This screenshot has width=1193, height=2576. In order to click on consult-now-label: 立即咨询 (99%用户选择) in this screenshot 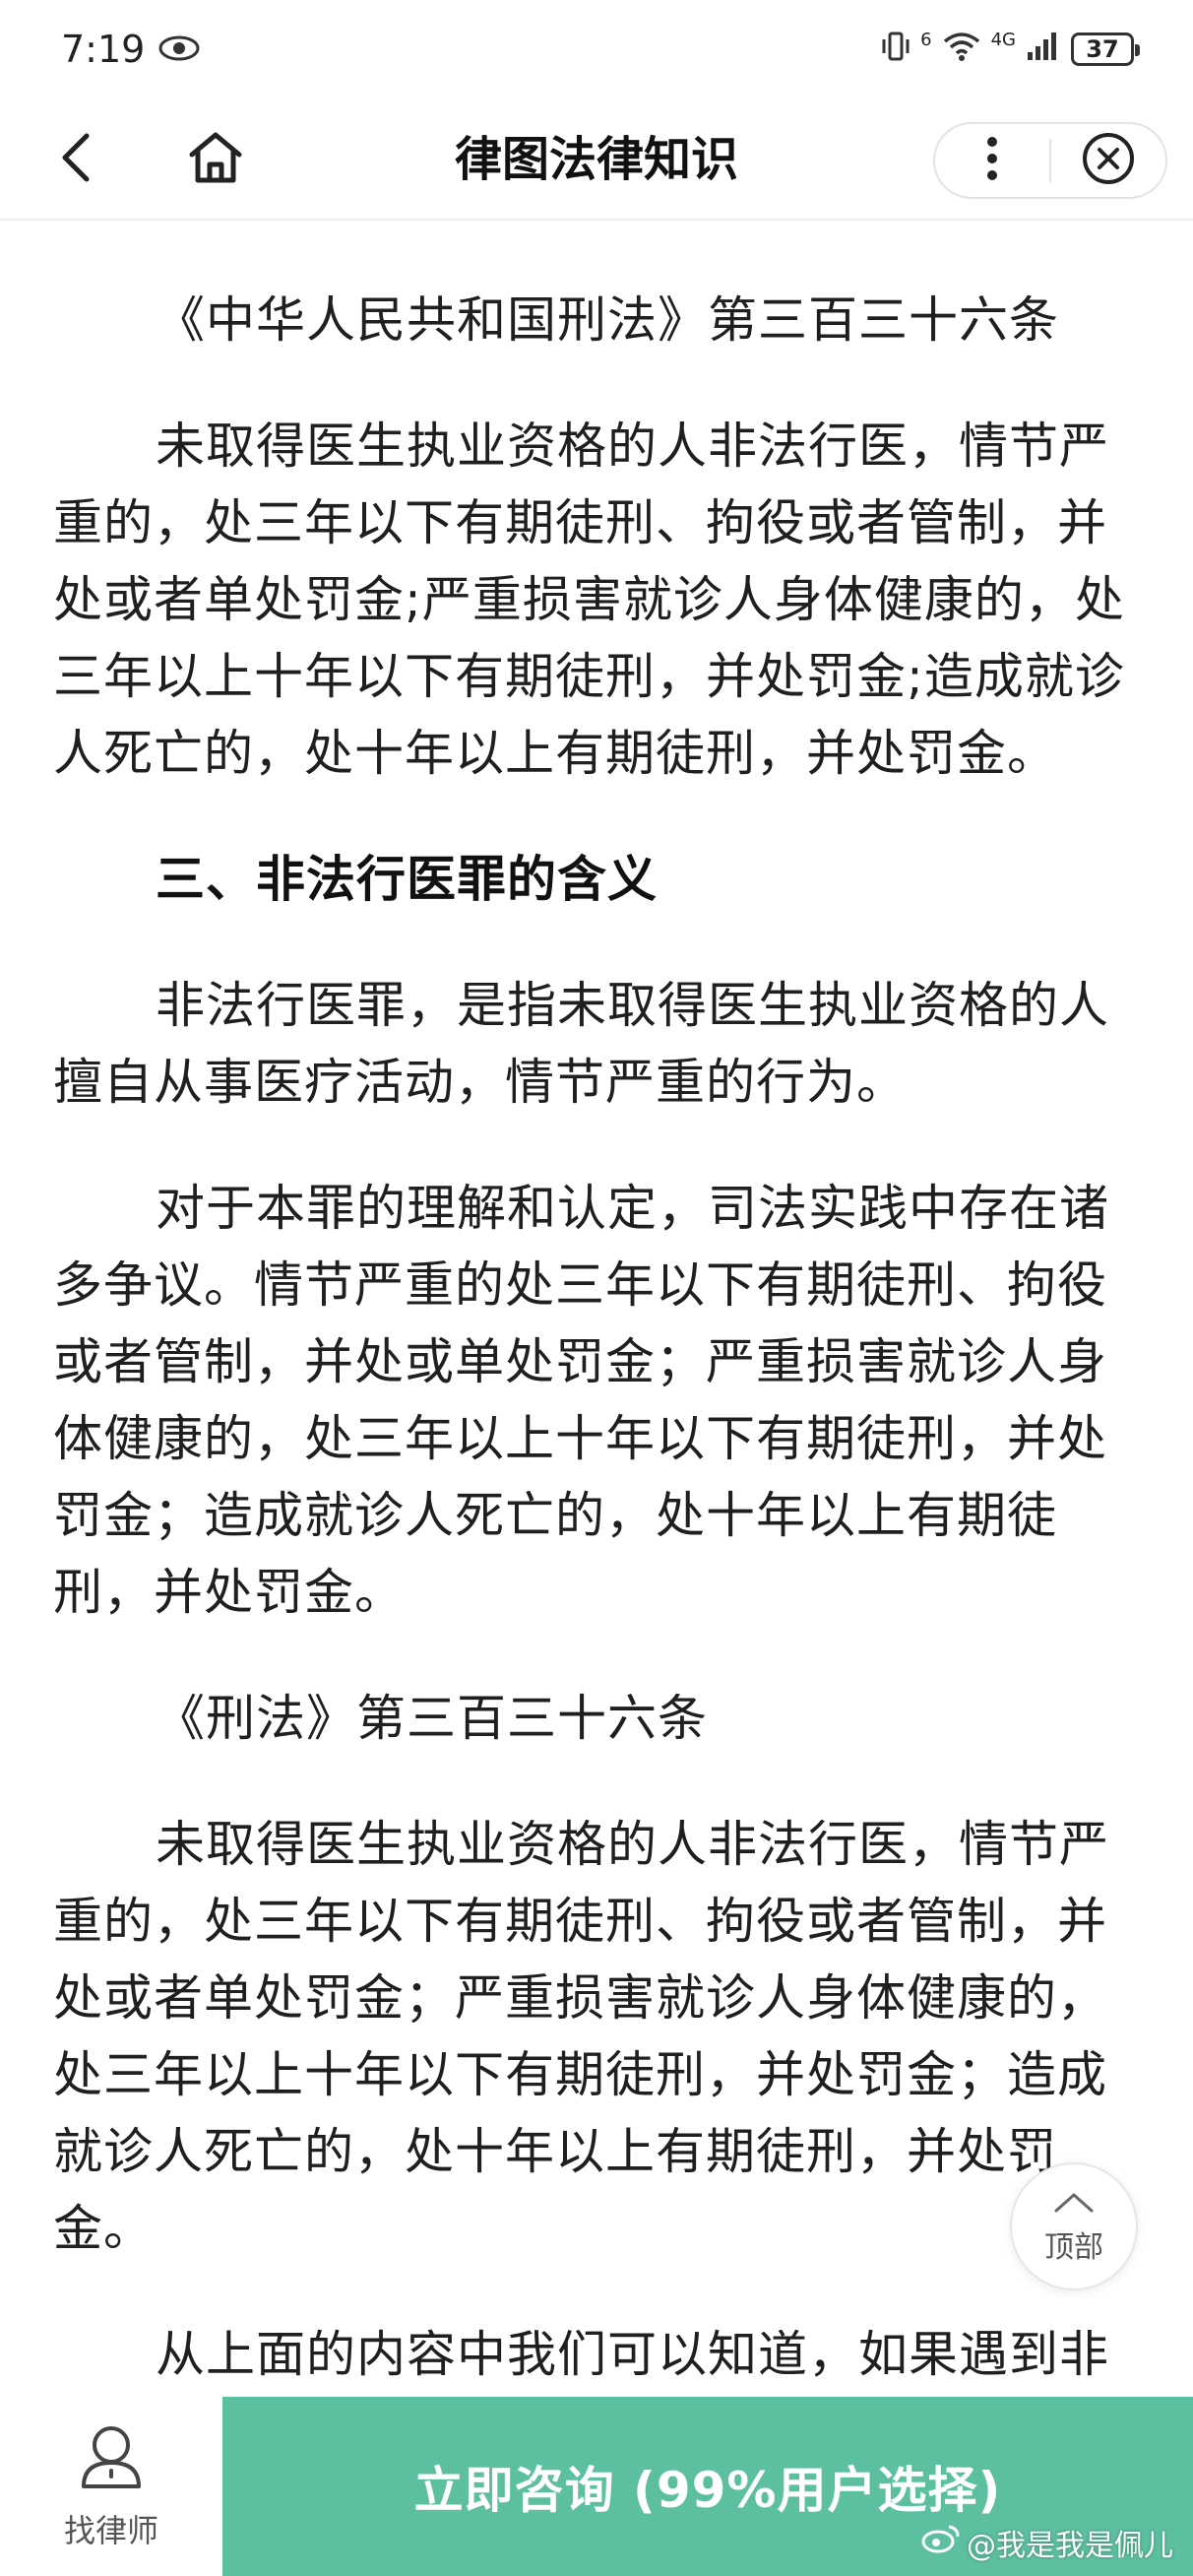, I will do `click(707, 2490)`.